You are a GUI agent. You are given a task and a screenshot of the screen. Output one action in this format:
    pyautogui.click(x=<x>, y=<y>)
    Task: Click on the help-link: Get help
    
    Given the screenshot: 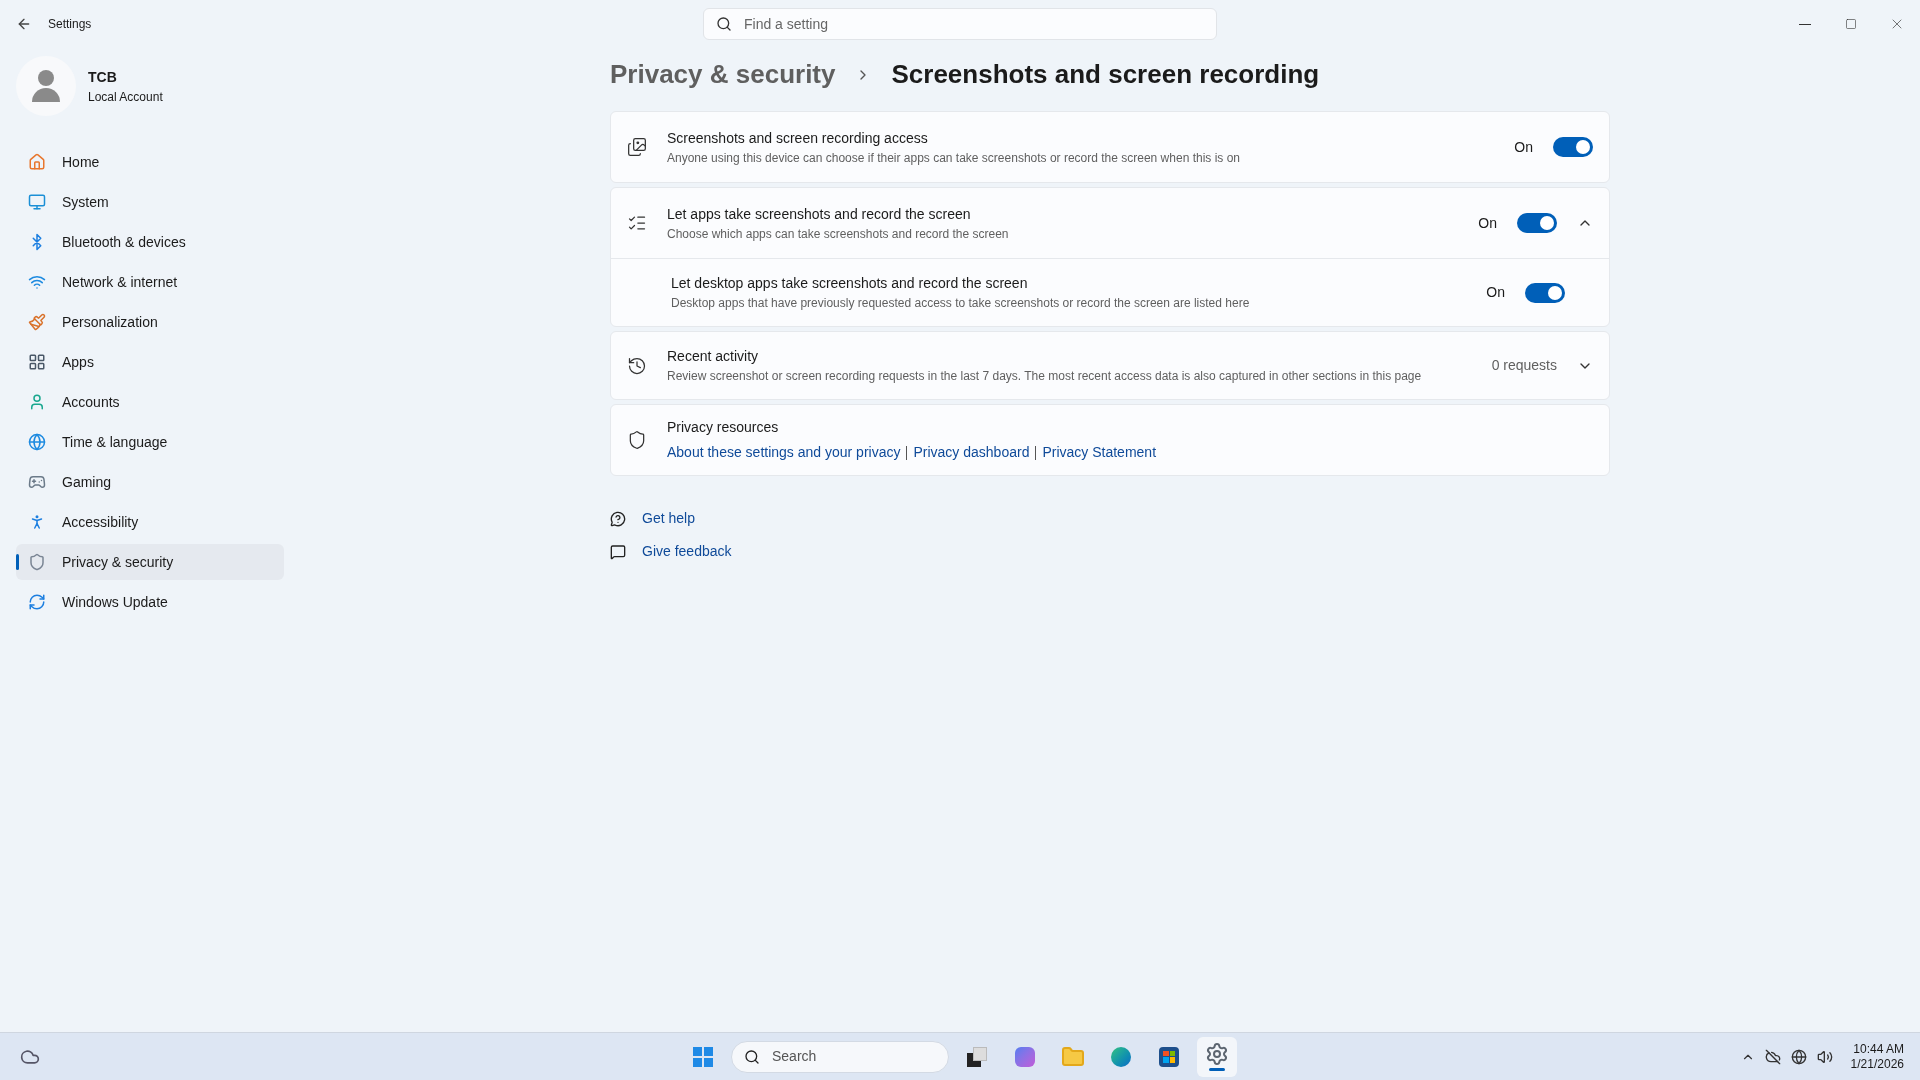 What is the action you would take?
    pyautogui.click(x=668, y=518)
    